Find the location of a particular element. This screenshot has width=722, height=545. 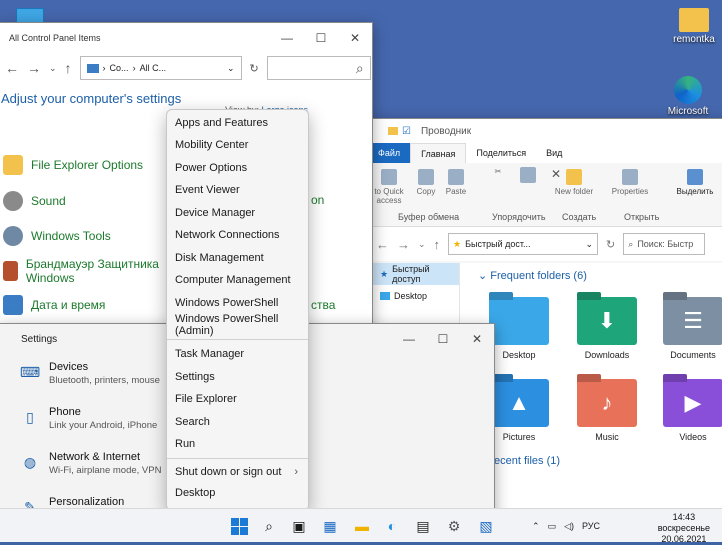

pin-quick-access-button: to Quick access is located at coordinates (389, 187).